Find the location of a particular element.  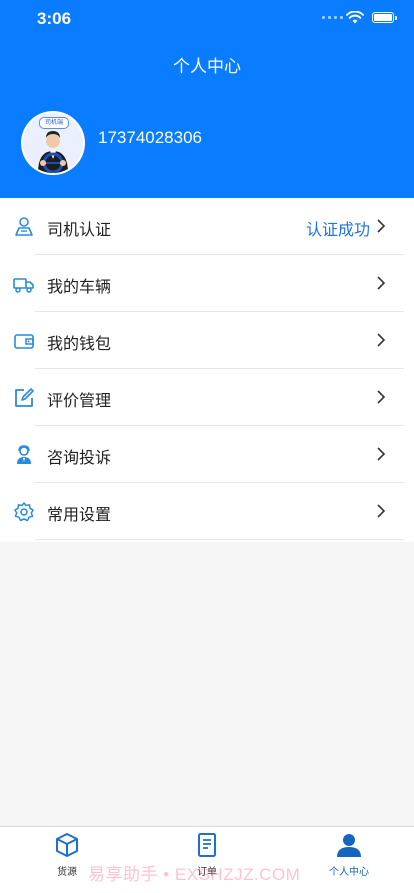

menu-item-review-management: 评价管理 is located at coordinates (207, 397).